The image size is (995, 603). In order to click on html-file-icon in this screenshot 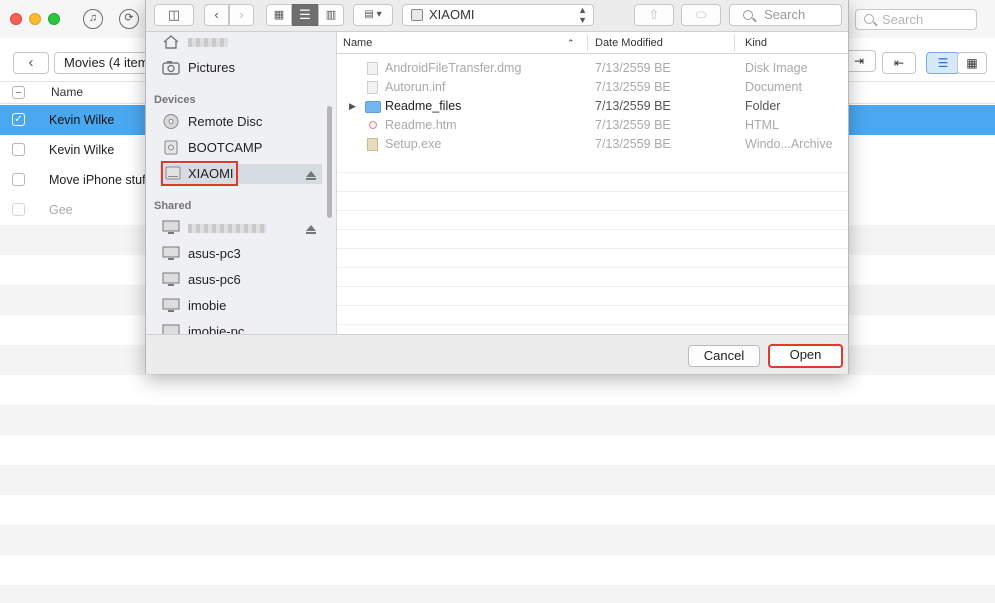, I will do `click(373, 125)`.